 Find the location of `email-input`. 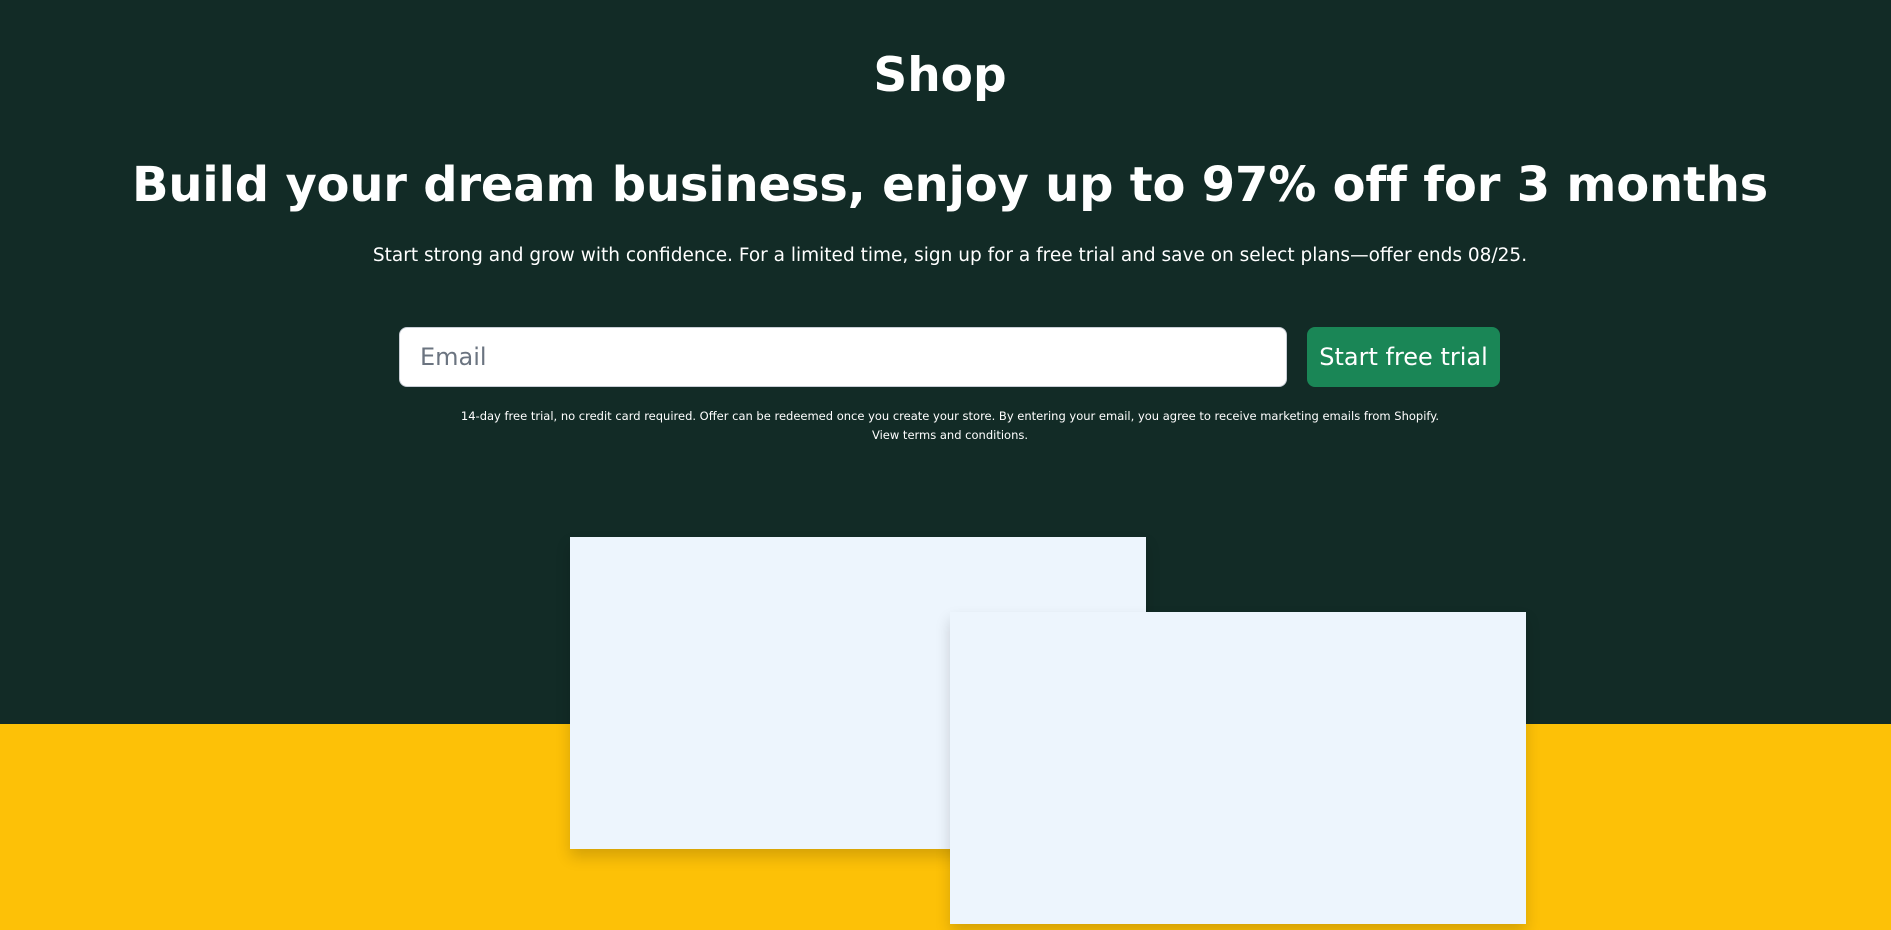

email-input is located at coordinates (843, 357).